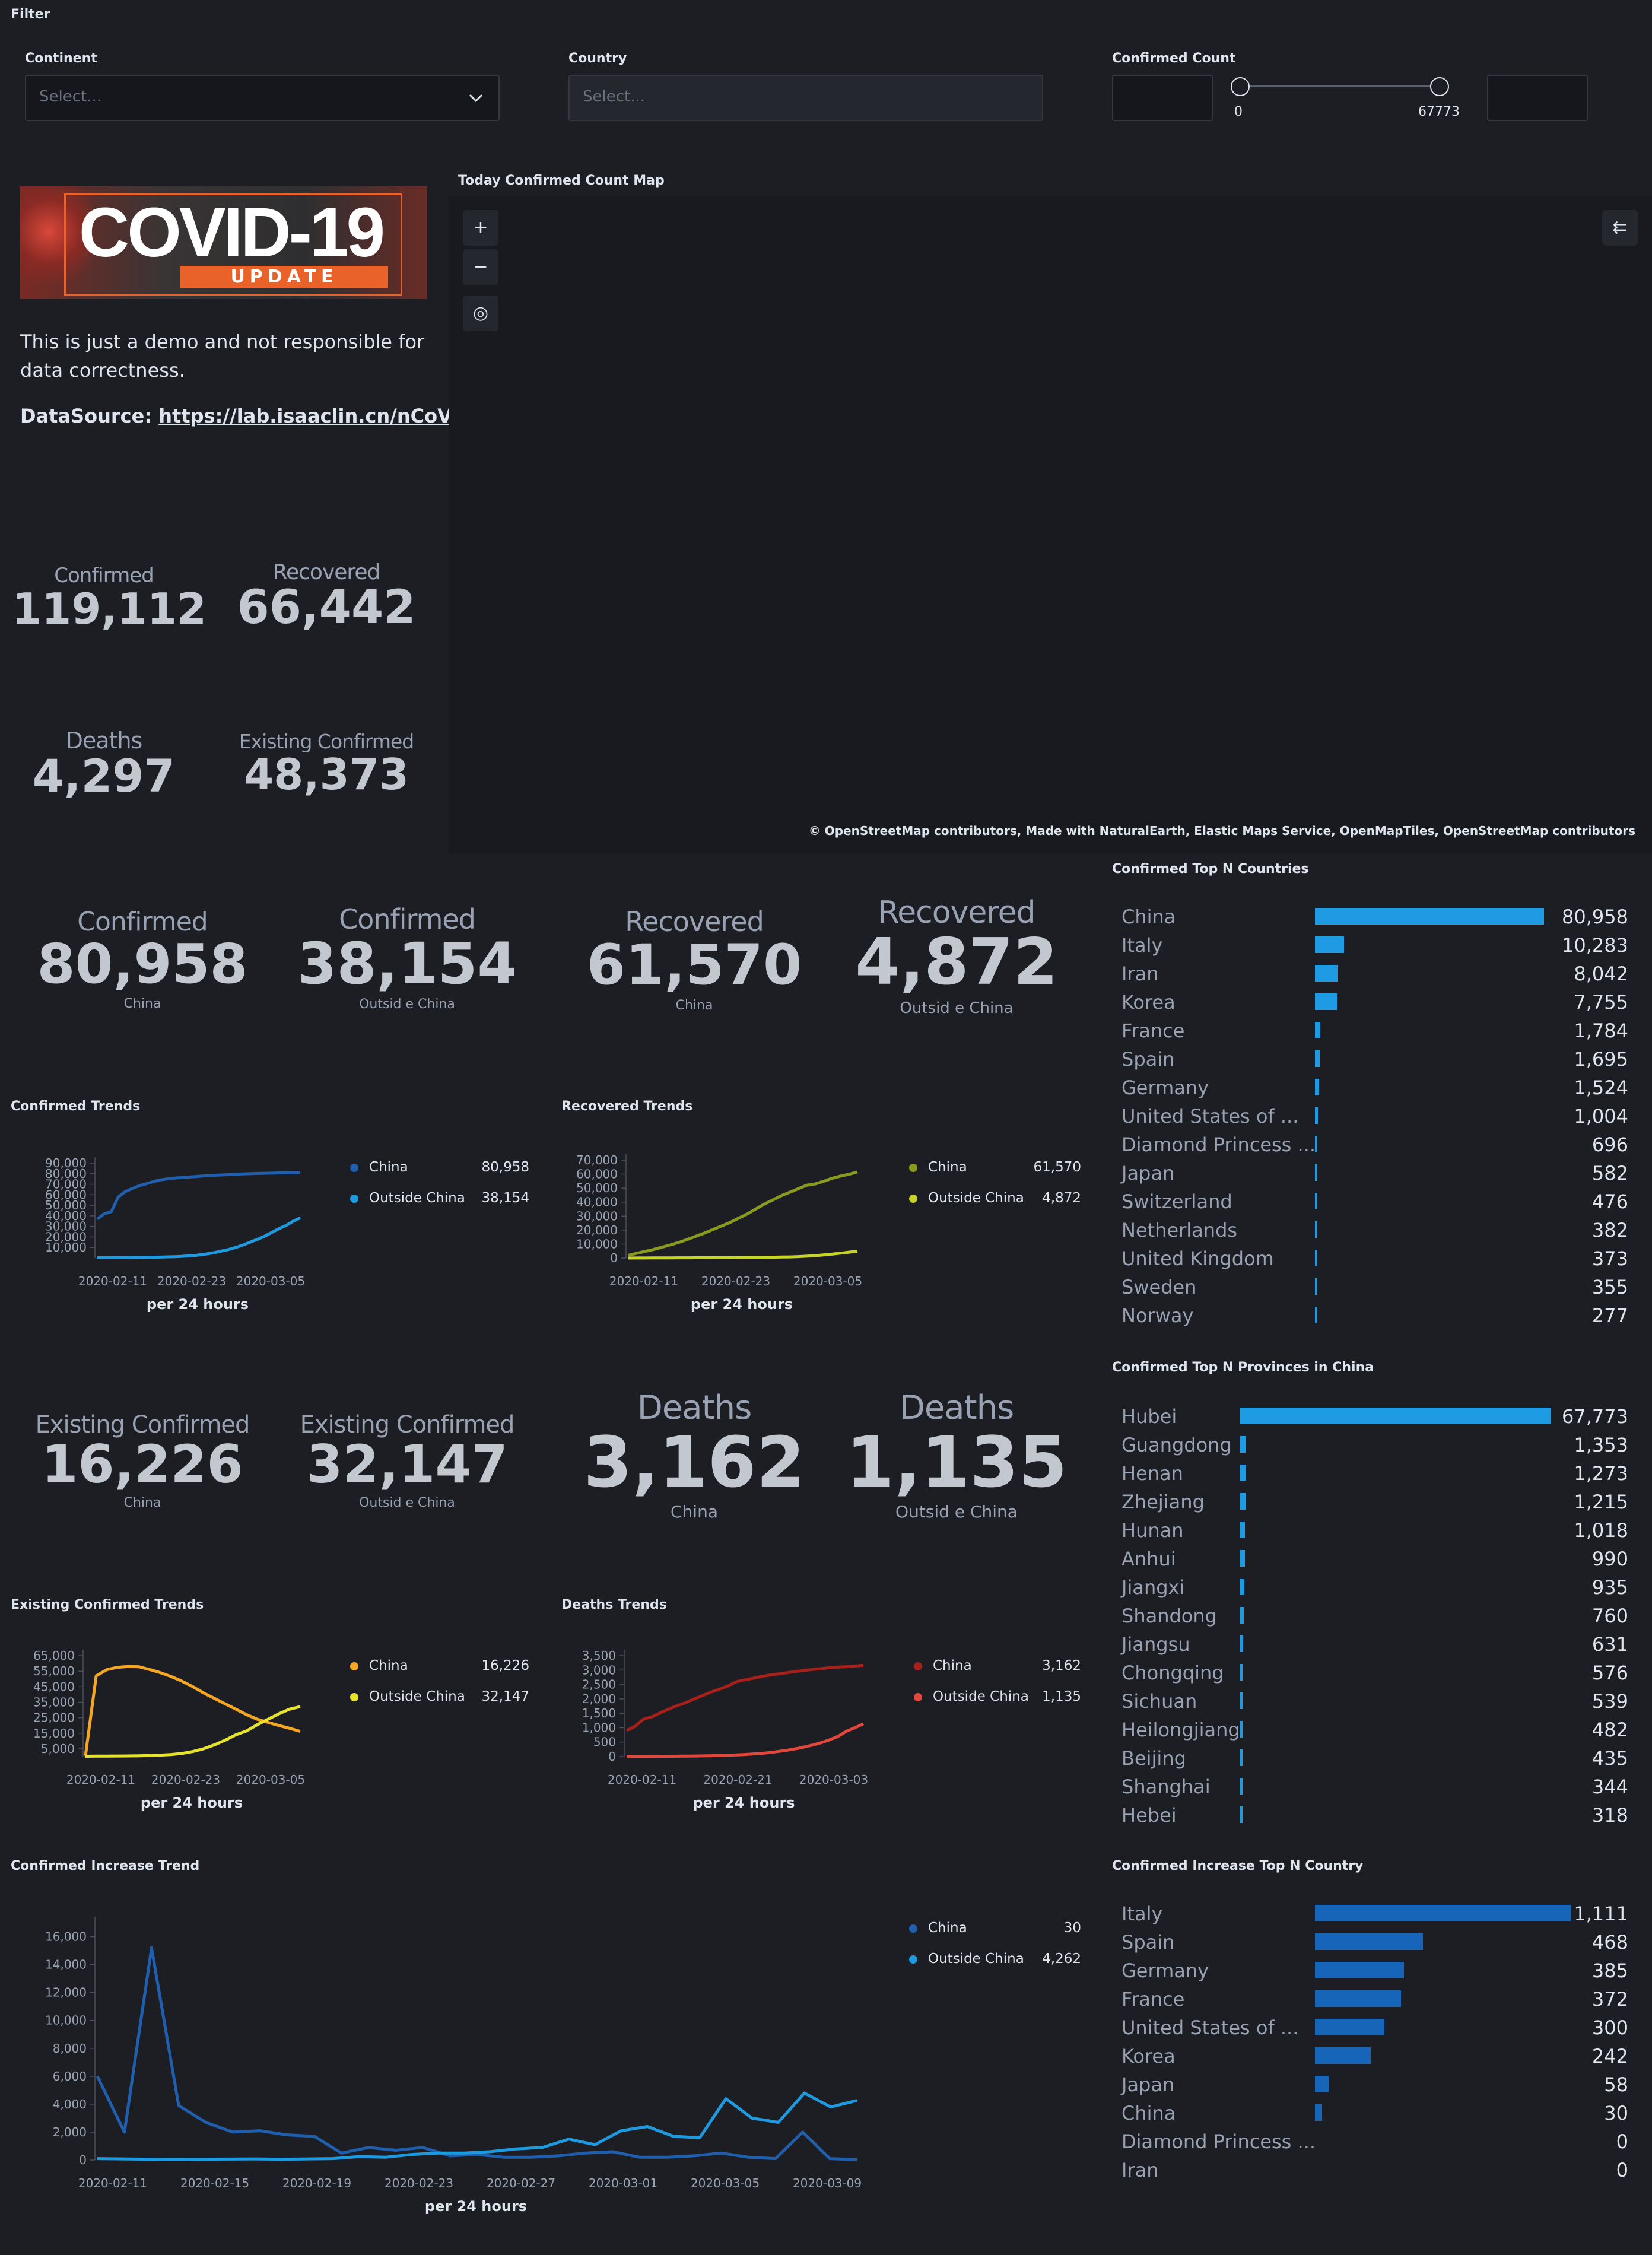  Describe the element at coordinates (439, 1665) in the screenshot. I see `legend-item: China 16,226` at that location.